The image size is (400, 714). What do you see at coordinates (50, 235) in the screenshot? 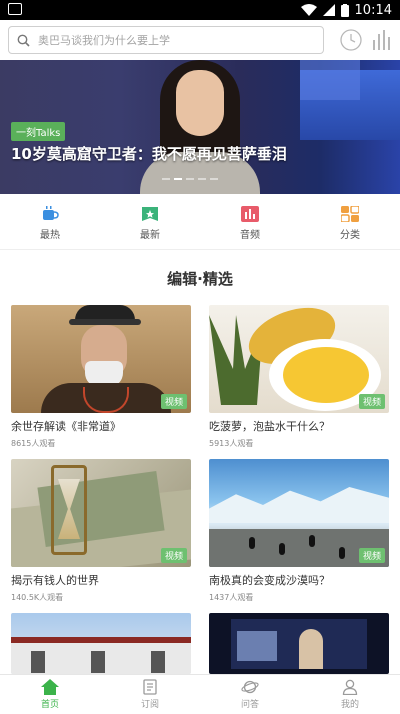
I see `quick-nav-label: 最热` at bounding box center [50, 235].